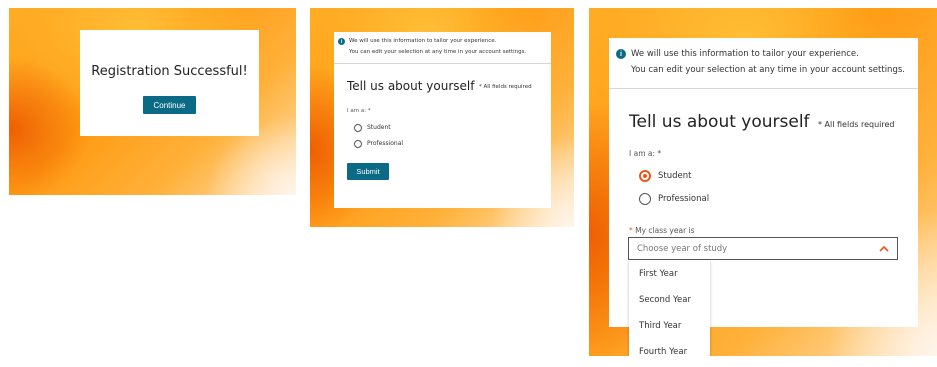  What do you see at coordinates (645, 176) in the screenshot?
I see `radio-student-selected` at bounding box center [645, 176].